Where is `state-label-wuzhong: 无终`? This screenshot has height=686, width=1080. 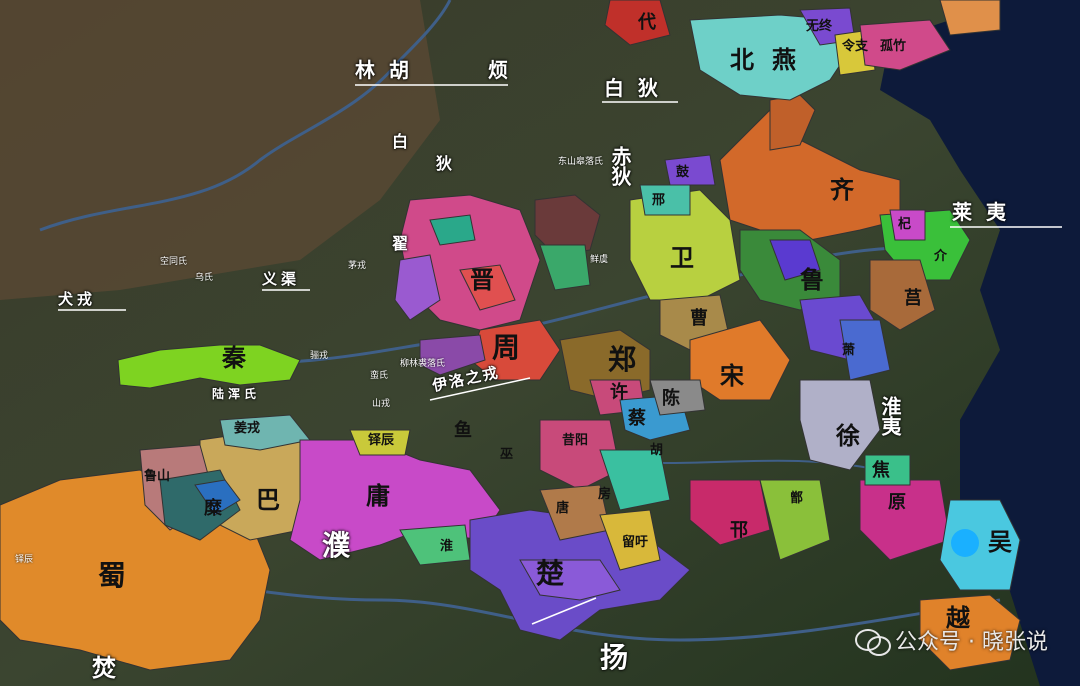
state-label-wuzhong: 无终 is located at coordinates (819, 26).